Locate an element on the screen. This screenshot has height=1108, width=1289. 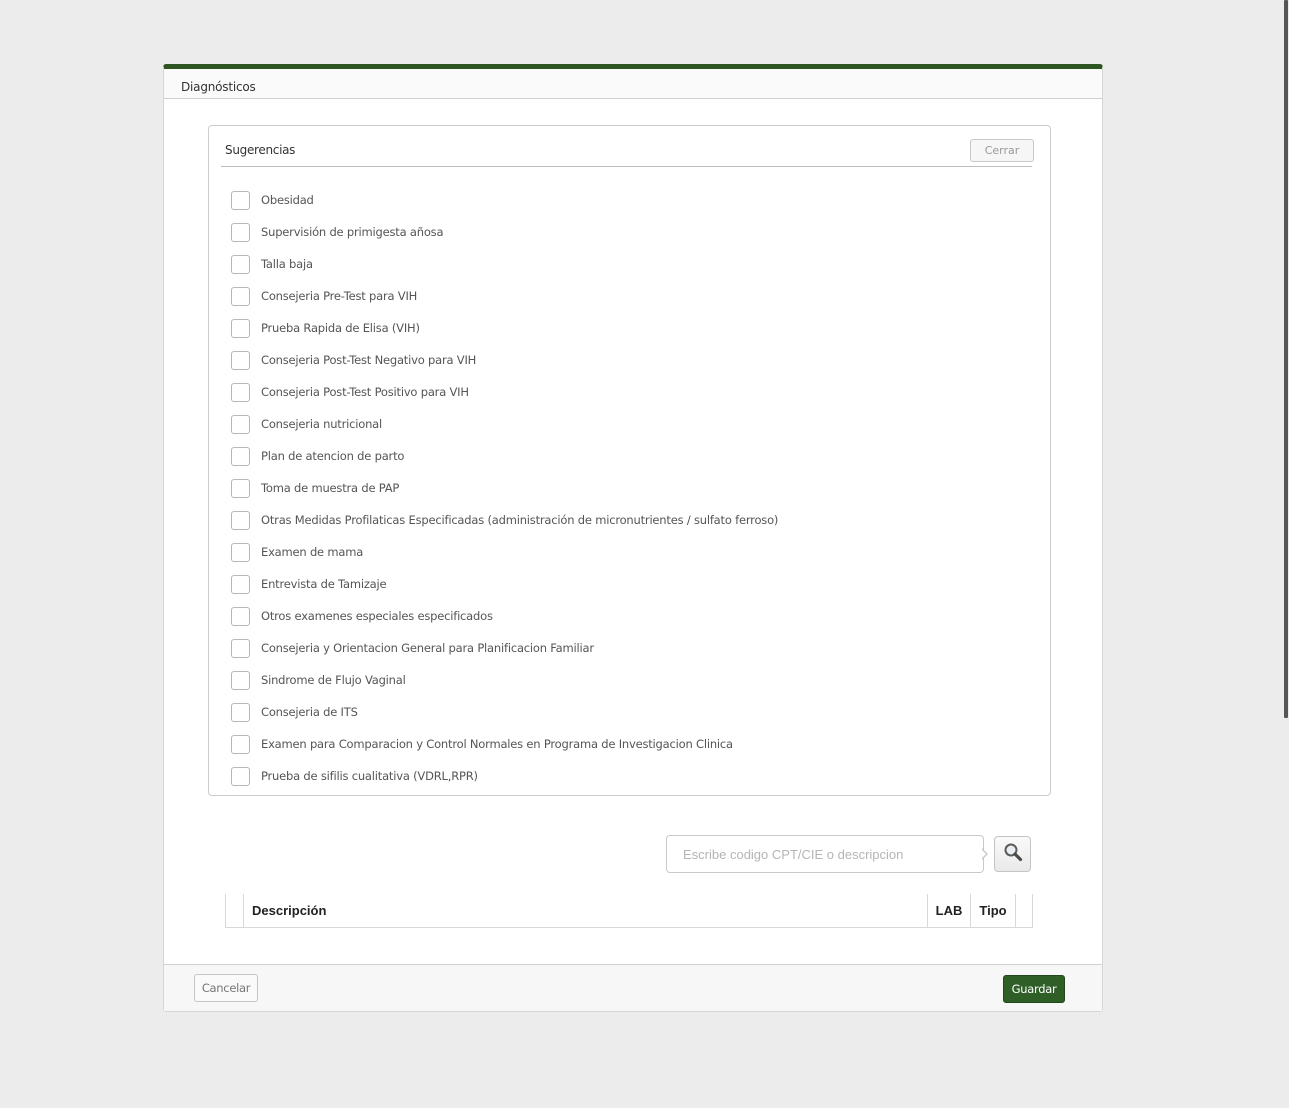
suggestion-label: Toma de muestra de PAP is located at coordinates (330, 488).